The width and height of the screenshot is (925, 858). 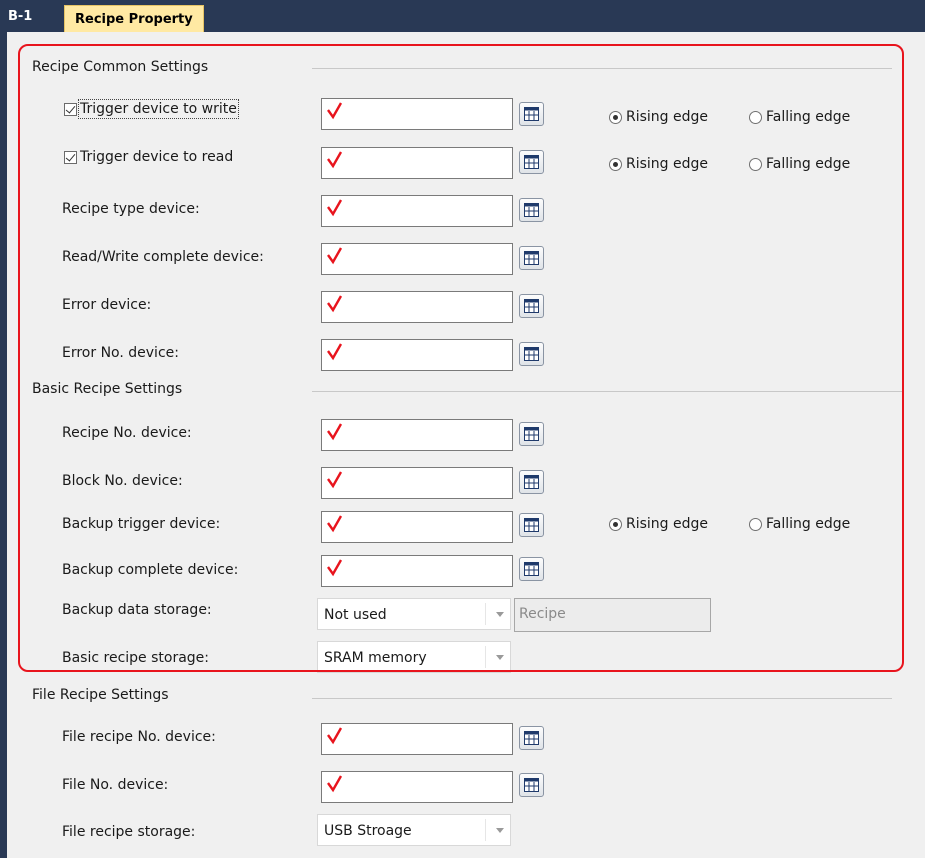 What do you see at coordinates (417, 211) in the screenshot?
I see `recipe-type-device-input` at bounding box center [417, 211].